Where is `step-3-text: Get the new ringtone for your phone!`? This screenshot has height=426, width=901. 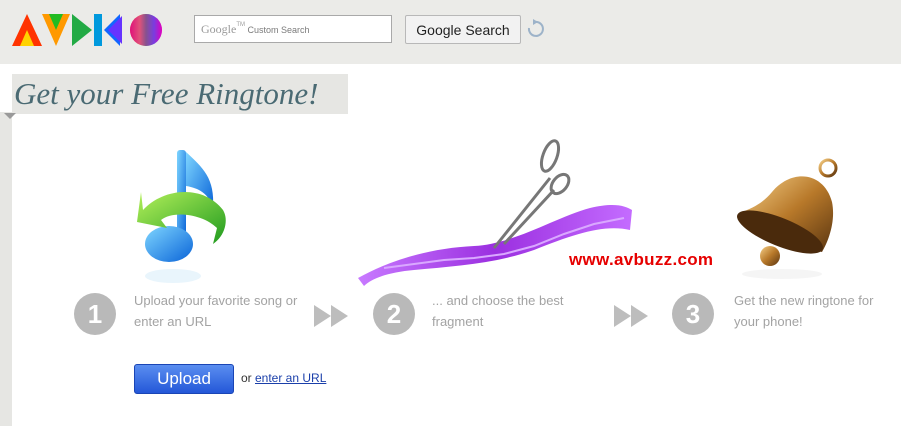 step-3-text: Get the new ringtone for your phone! is located at coordinates (804, 311).